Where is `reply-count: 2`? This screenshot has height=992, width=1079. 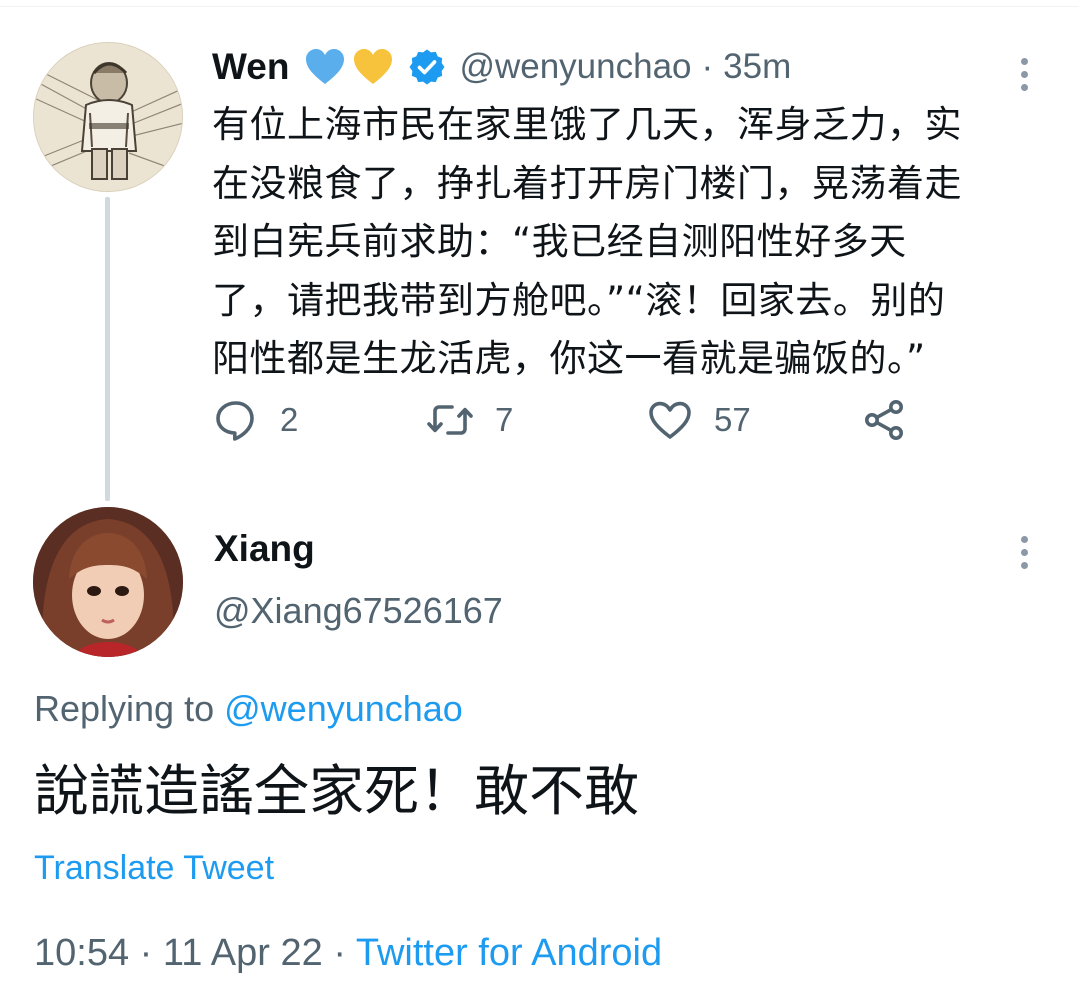 reply-count: 2 is located at coordinates (289, 419).